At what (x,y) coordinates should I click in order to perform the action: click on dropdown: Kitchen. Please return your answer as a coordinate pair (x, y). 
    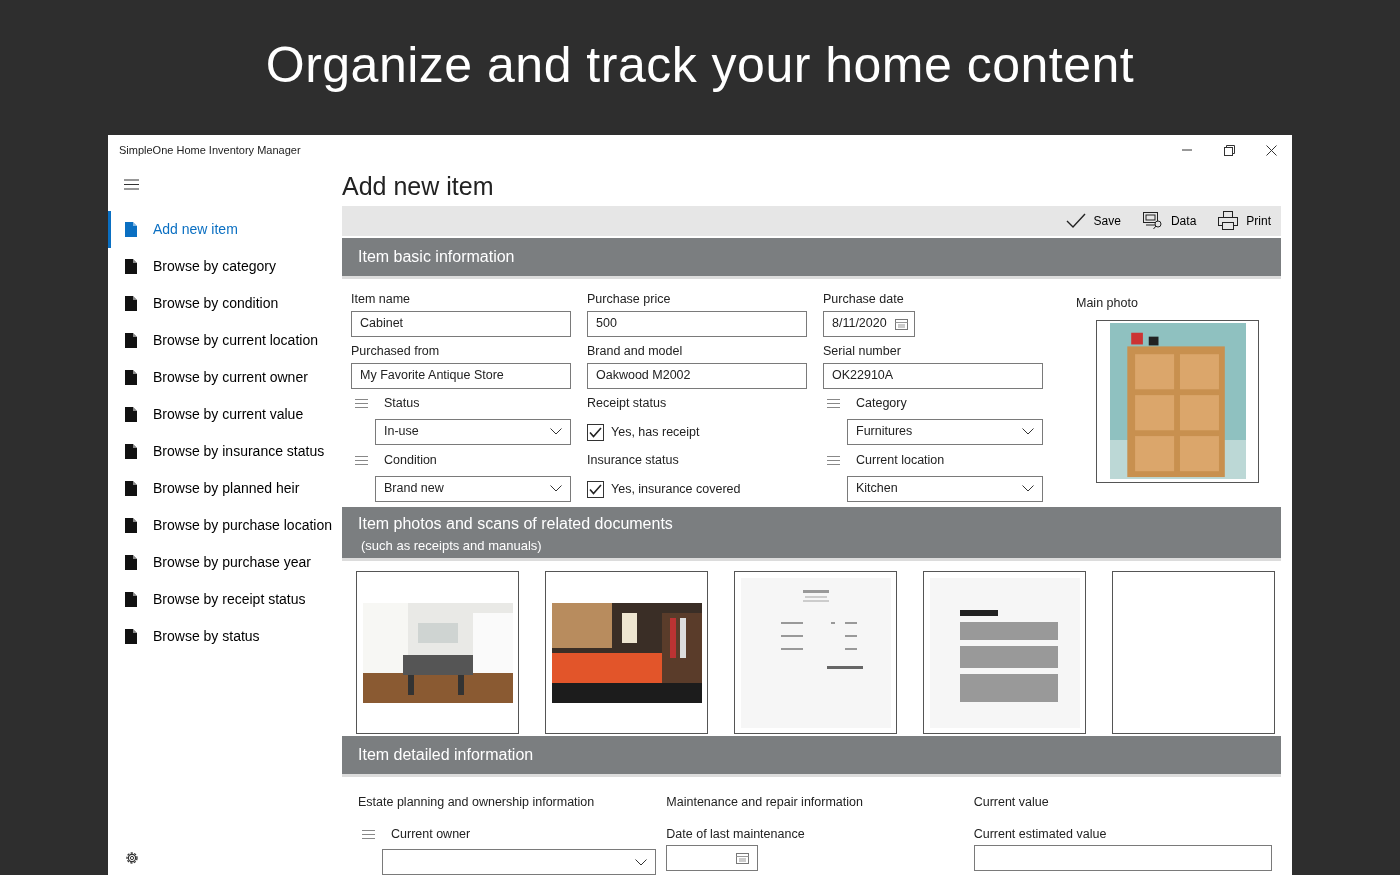
    Looking at the image, I should click on (945, 488).